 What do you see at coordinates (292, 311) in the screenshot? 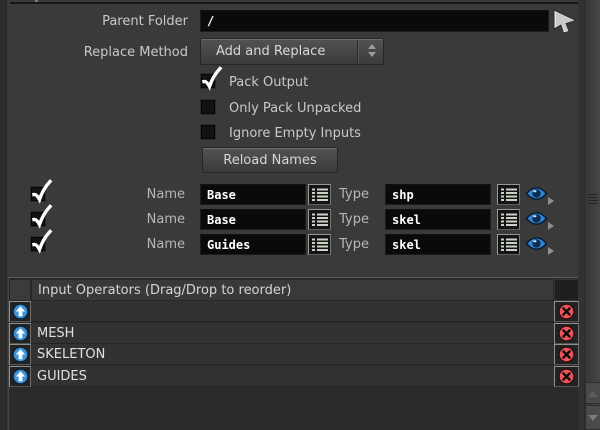
I see `list-item` at bounding box center [292, 311].